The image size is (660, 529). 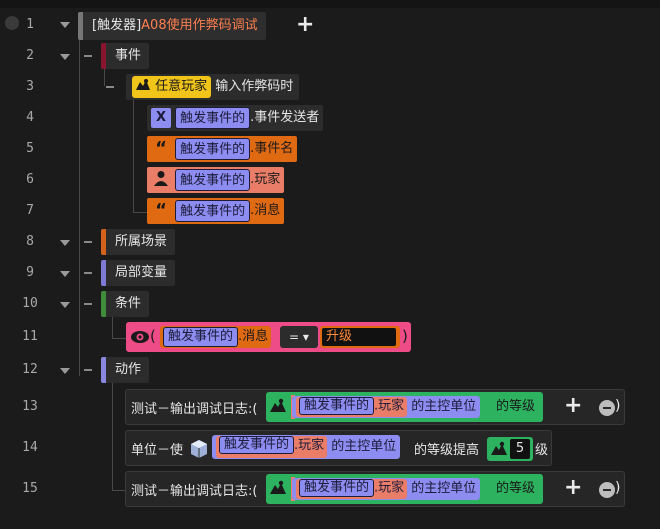 I want to click on action-row: 单位－使 触发事件的 .玩家 的主控单位 的等级提高 5 级, so click(x=338, y=448).